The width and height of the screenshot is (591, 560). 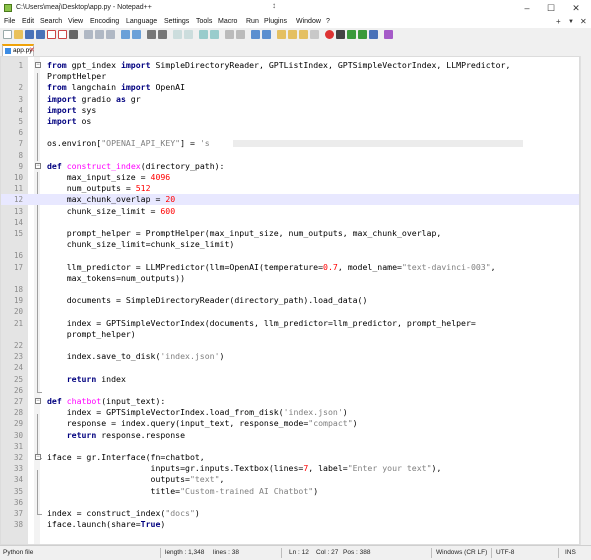 What do you see at coordinates (351, 34) in the screenshot?
I see `play-macro-icon` at bounding box center [351, 34].